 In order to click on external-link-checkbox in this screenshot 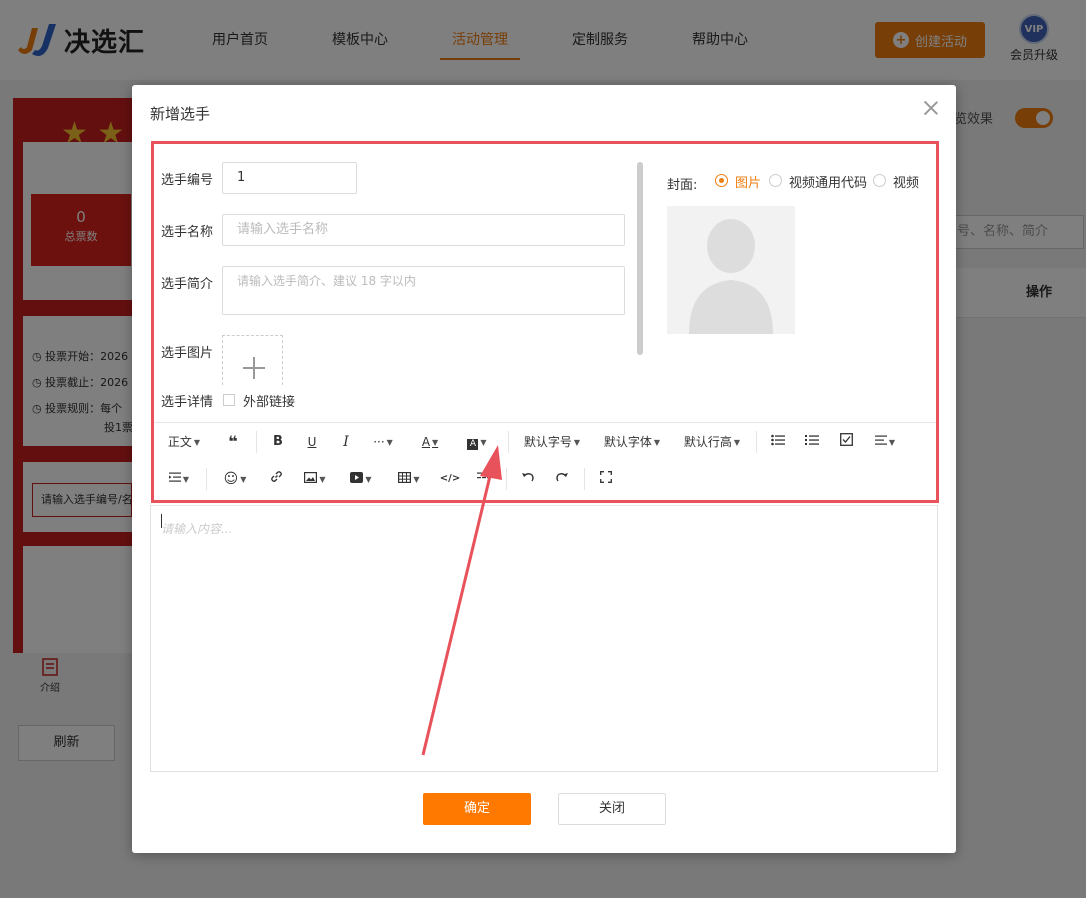, I will do `click(229, 400)`.